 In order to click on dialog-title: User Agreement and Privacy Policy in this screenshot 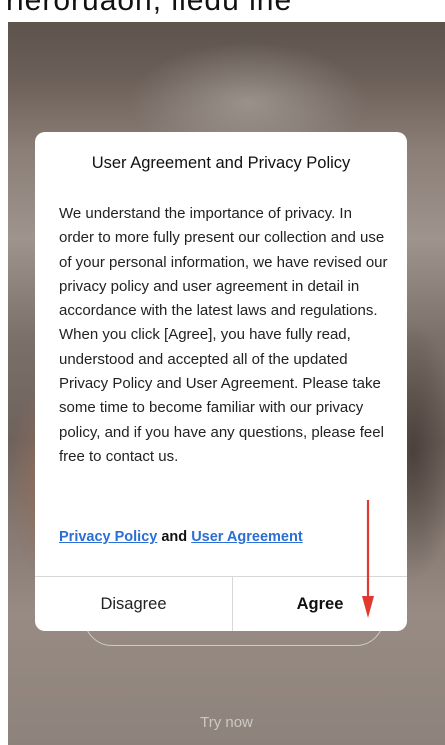, I will do `click(221, 163)`.